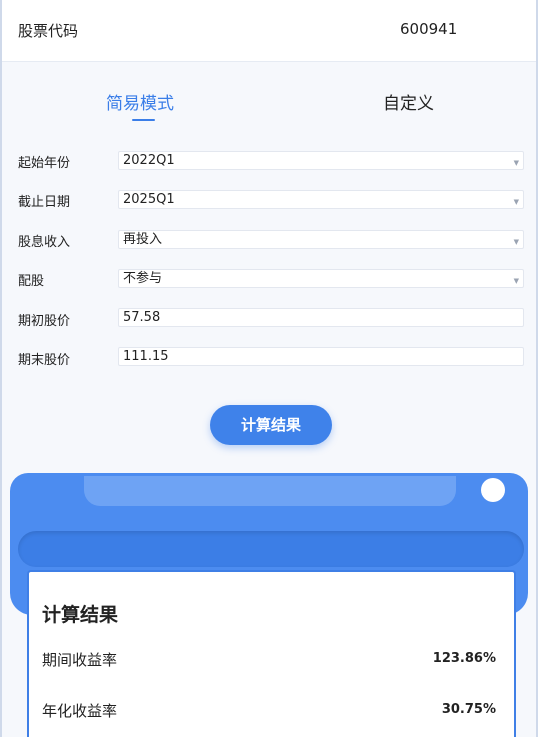 This screenshot has width=538, height=737. I want to click on period-return-label: 期间收益率, so click(80, 660).